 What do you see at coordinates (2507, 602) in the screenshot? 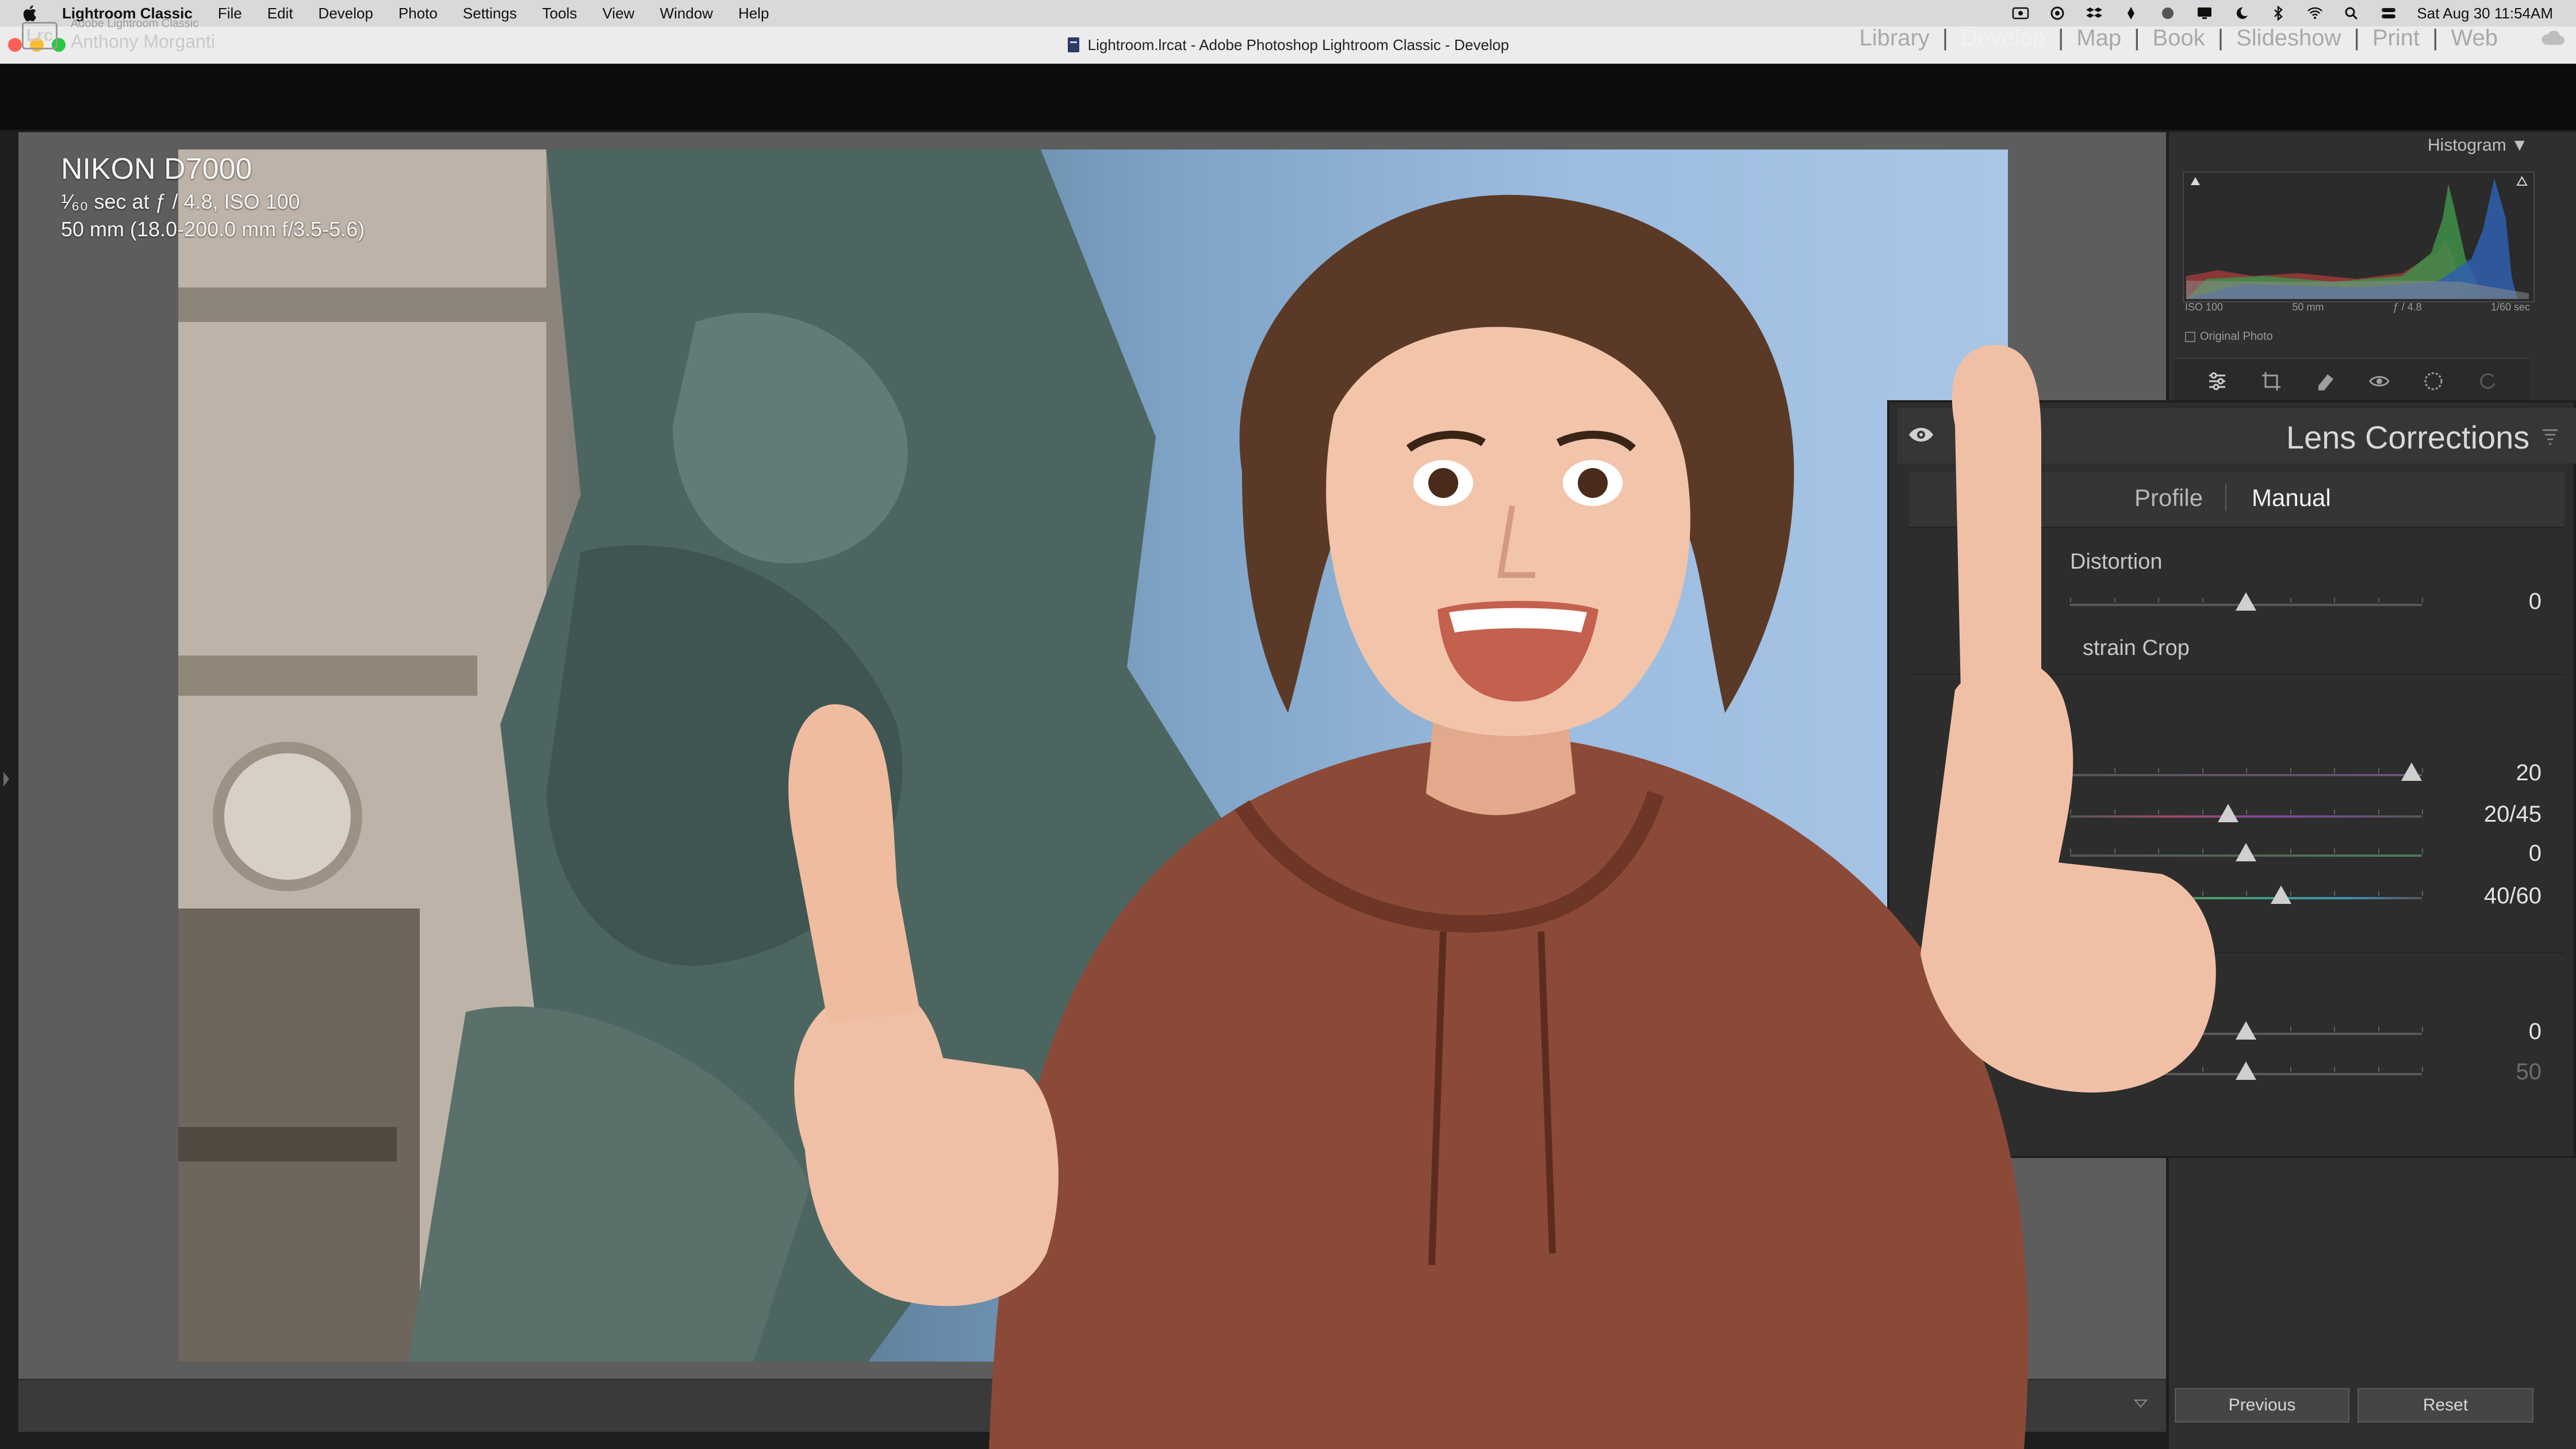
I see `distortion-value: 0` at bounding box center [2507, 602].